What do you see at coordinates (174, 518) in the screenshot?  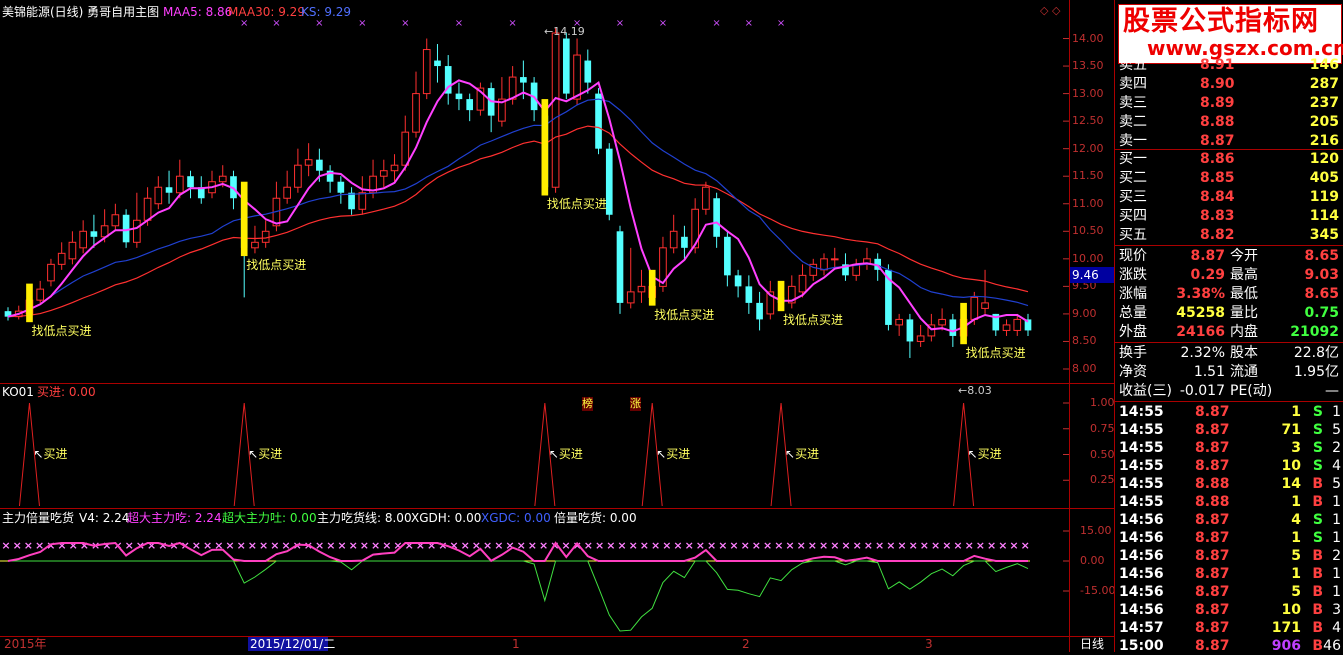 I see `super-eat-value: 超大主力吃: 2.24` at bounding box center [174, 518].